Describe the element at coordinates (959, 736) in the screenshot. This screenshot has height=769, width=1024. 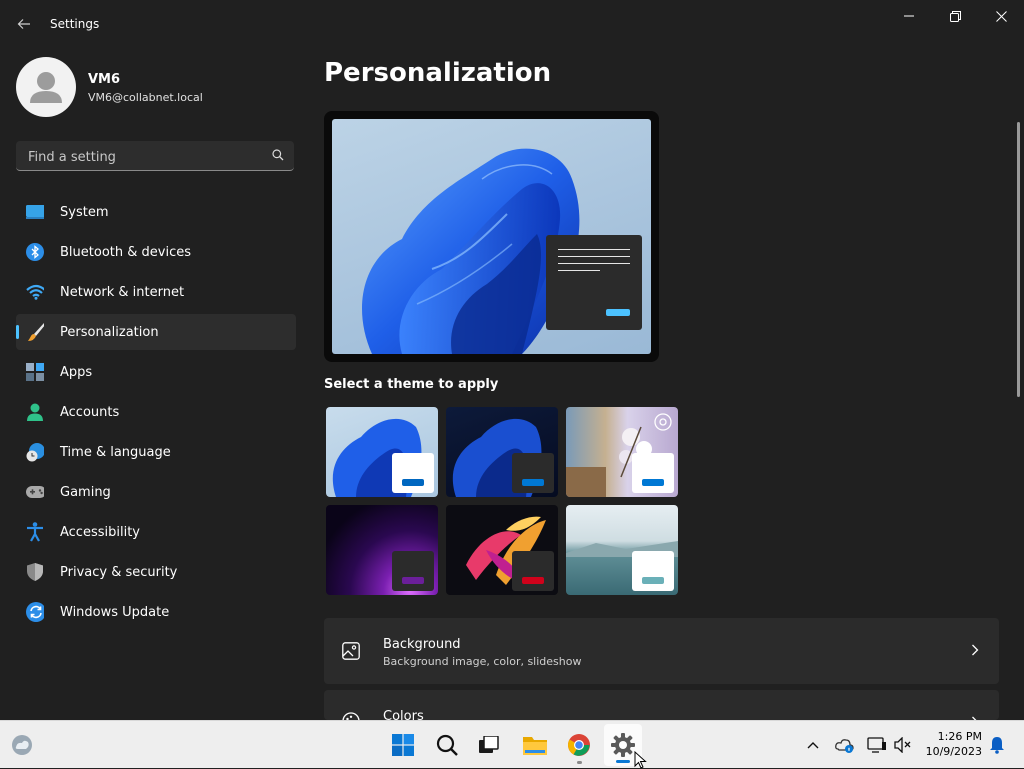
I see `clock-time: 1:26 PM` at that location.